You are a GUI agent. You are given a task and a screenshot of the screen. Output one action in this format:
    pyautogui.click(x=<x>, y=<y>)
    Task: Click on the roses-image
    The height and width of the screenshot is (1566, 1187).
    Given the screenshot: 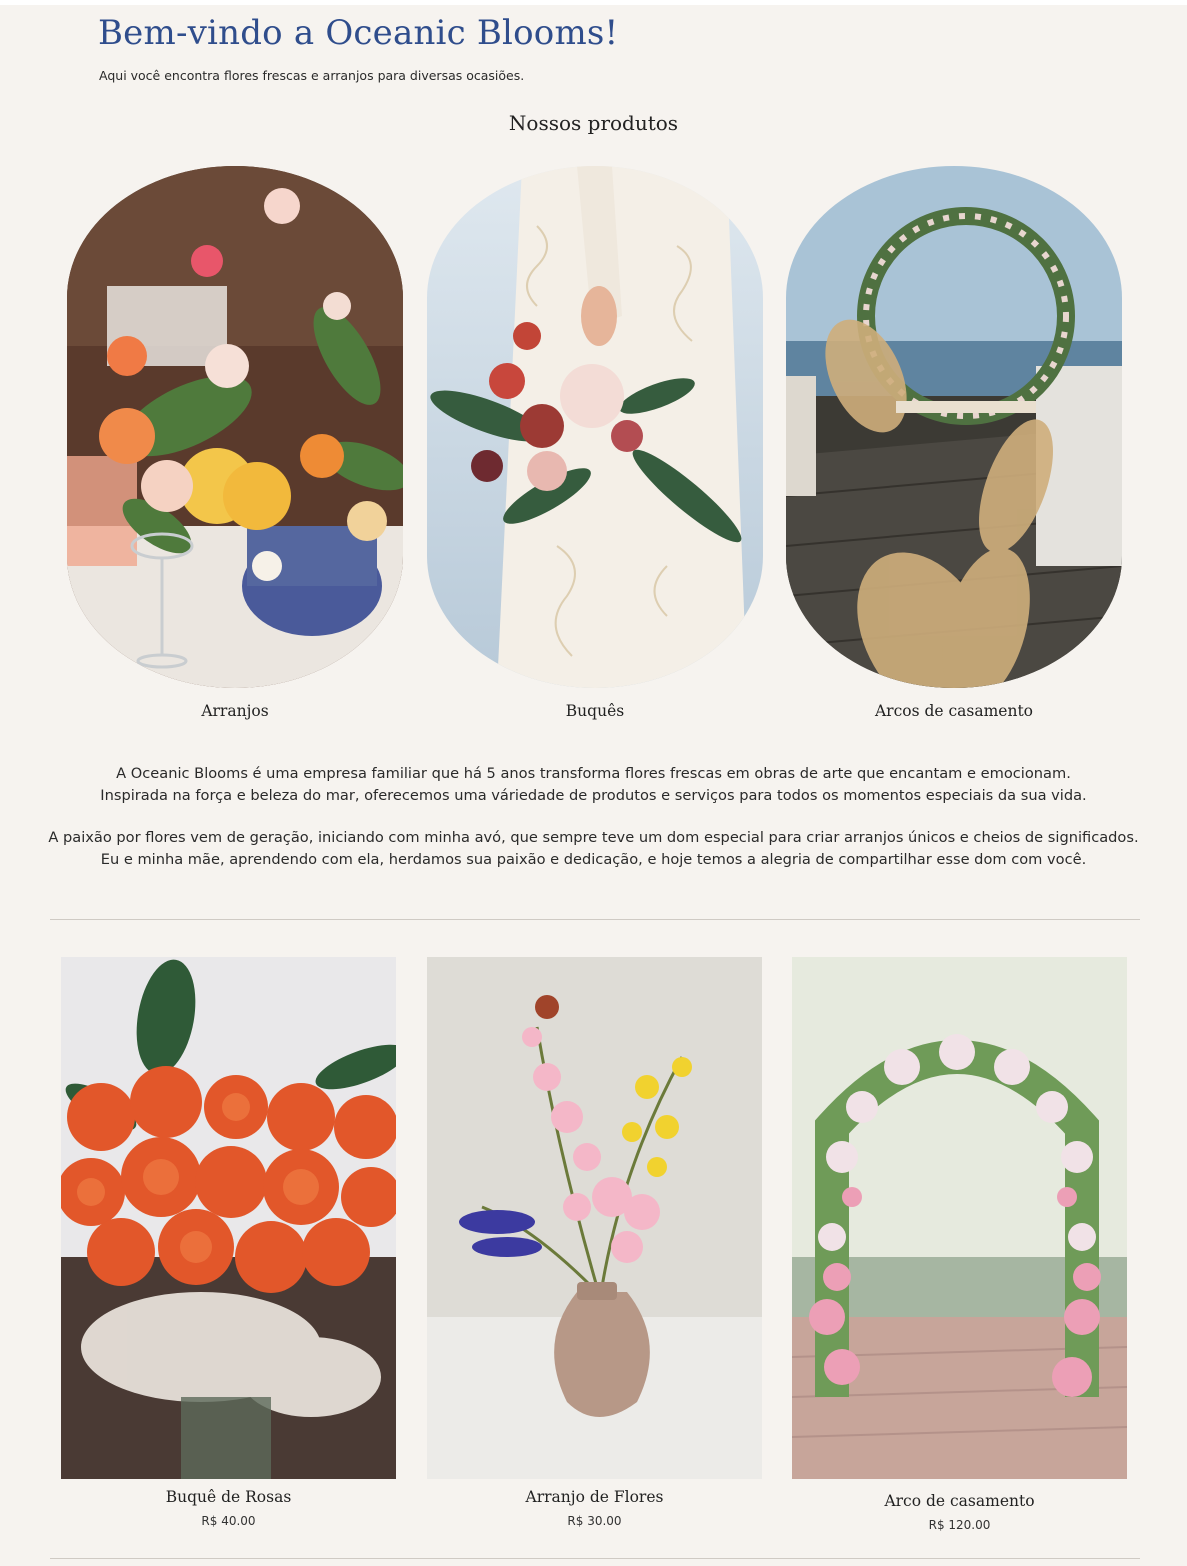 What is the action you would take?
    pyautogui.click(x=228, y=1218)
    